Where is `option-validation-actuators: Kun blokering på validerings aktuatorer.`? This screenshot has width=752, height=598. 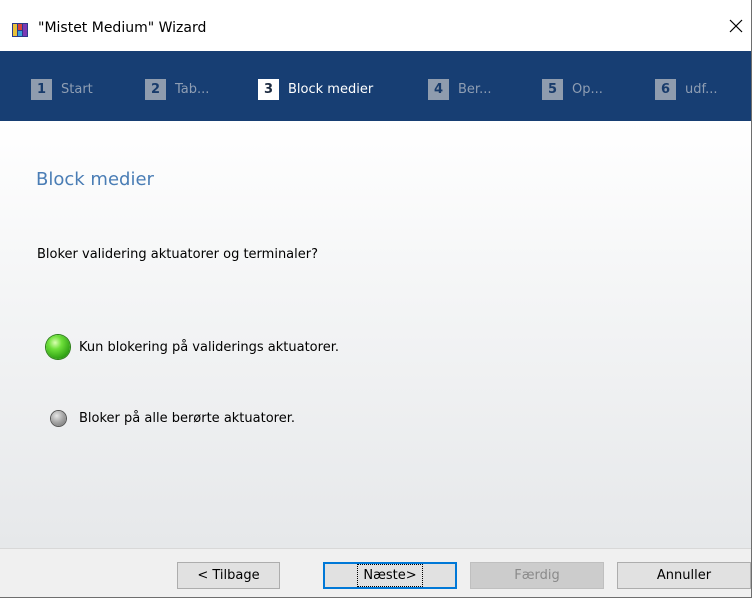 option-validation-actuators: Kun blokering på validerings aktuatorer. is located at coordinates (192, 347).